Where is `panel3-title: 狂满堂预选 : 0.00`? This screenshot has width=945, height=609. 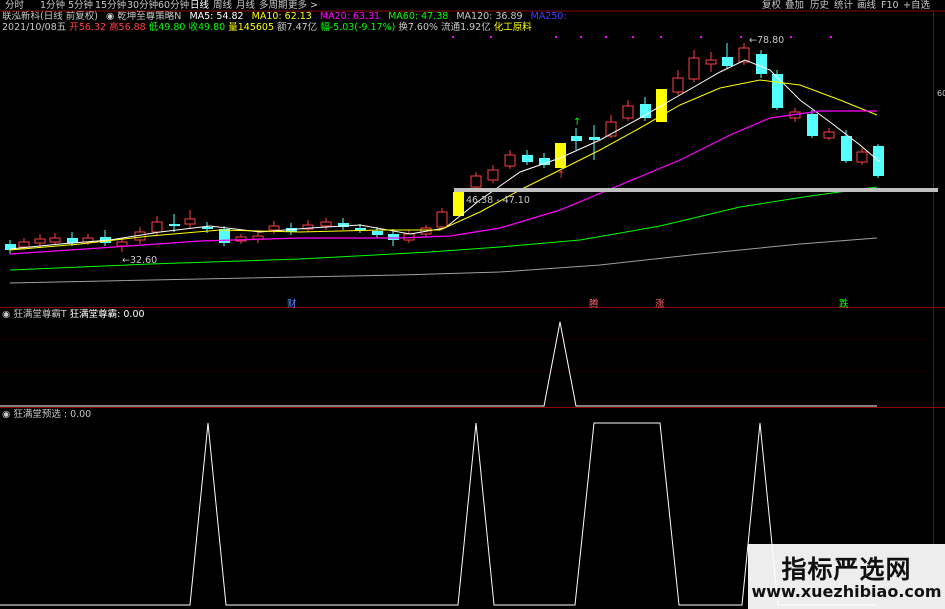 panel3-title: 狂满堂预选 : 0.00 is located at coordinates (52, 414).